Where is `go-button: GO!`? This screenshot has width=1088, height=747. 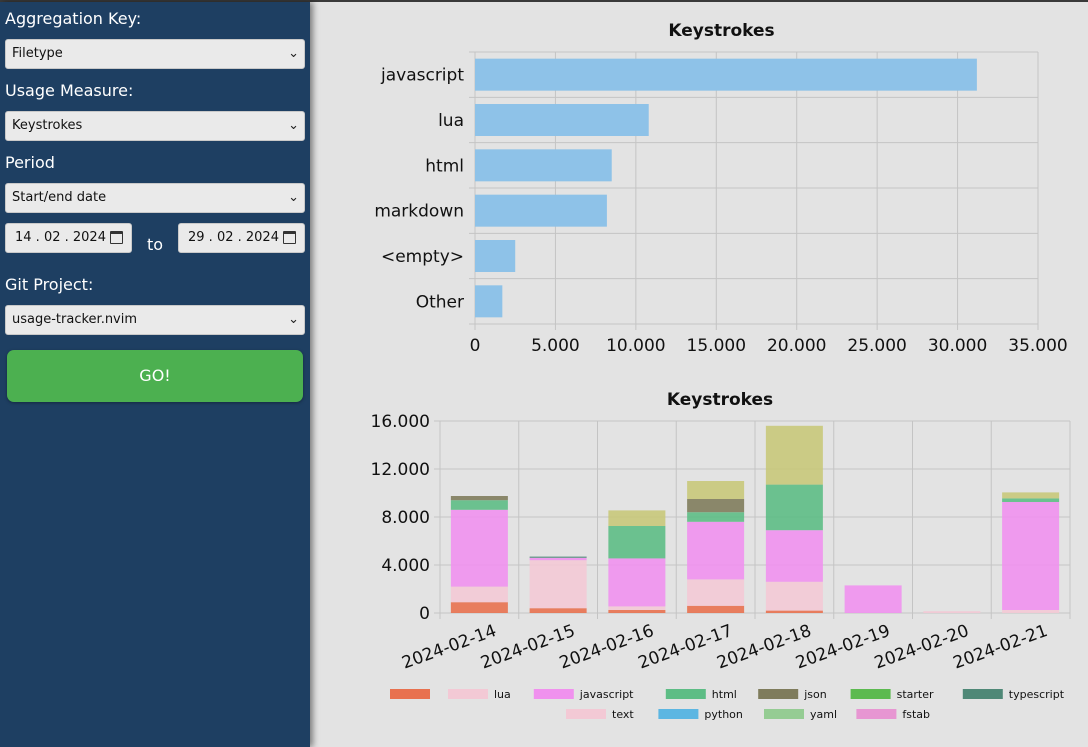 go-button: GO! is located at coordinates (155, 376).